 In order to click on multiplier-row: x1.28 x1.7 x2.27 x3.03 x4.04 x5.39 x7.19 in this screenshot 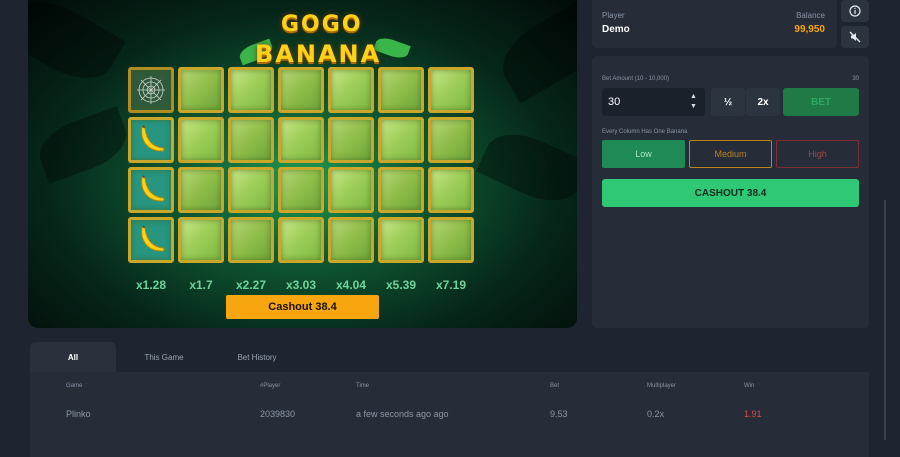, I will do `click(301, 285)`.